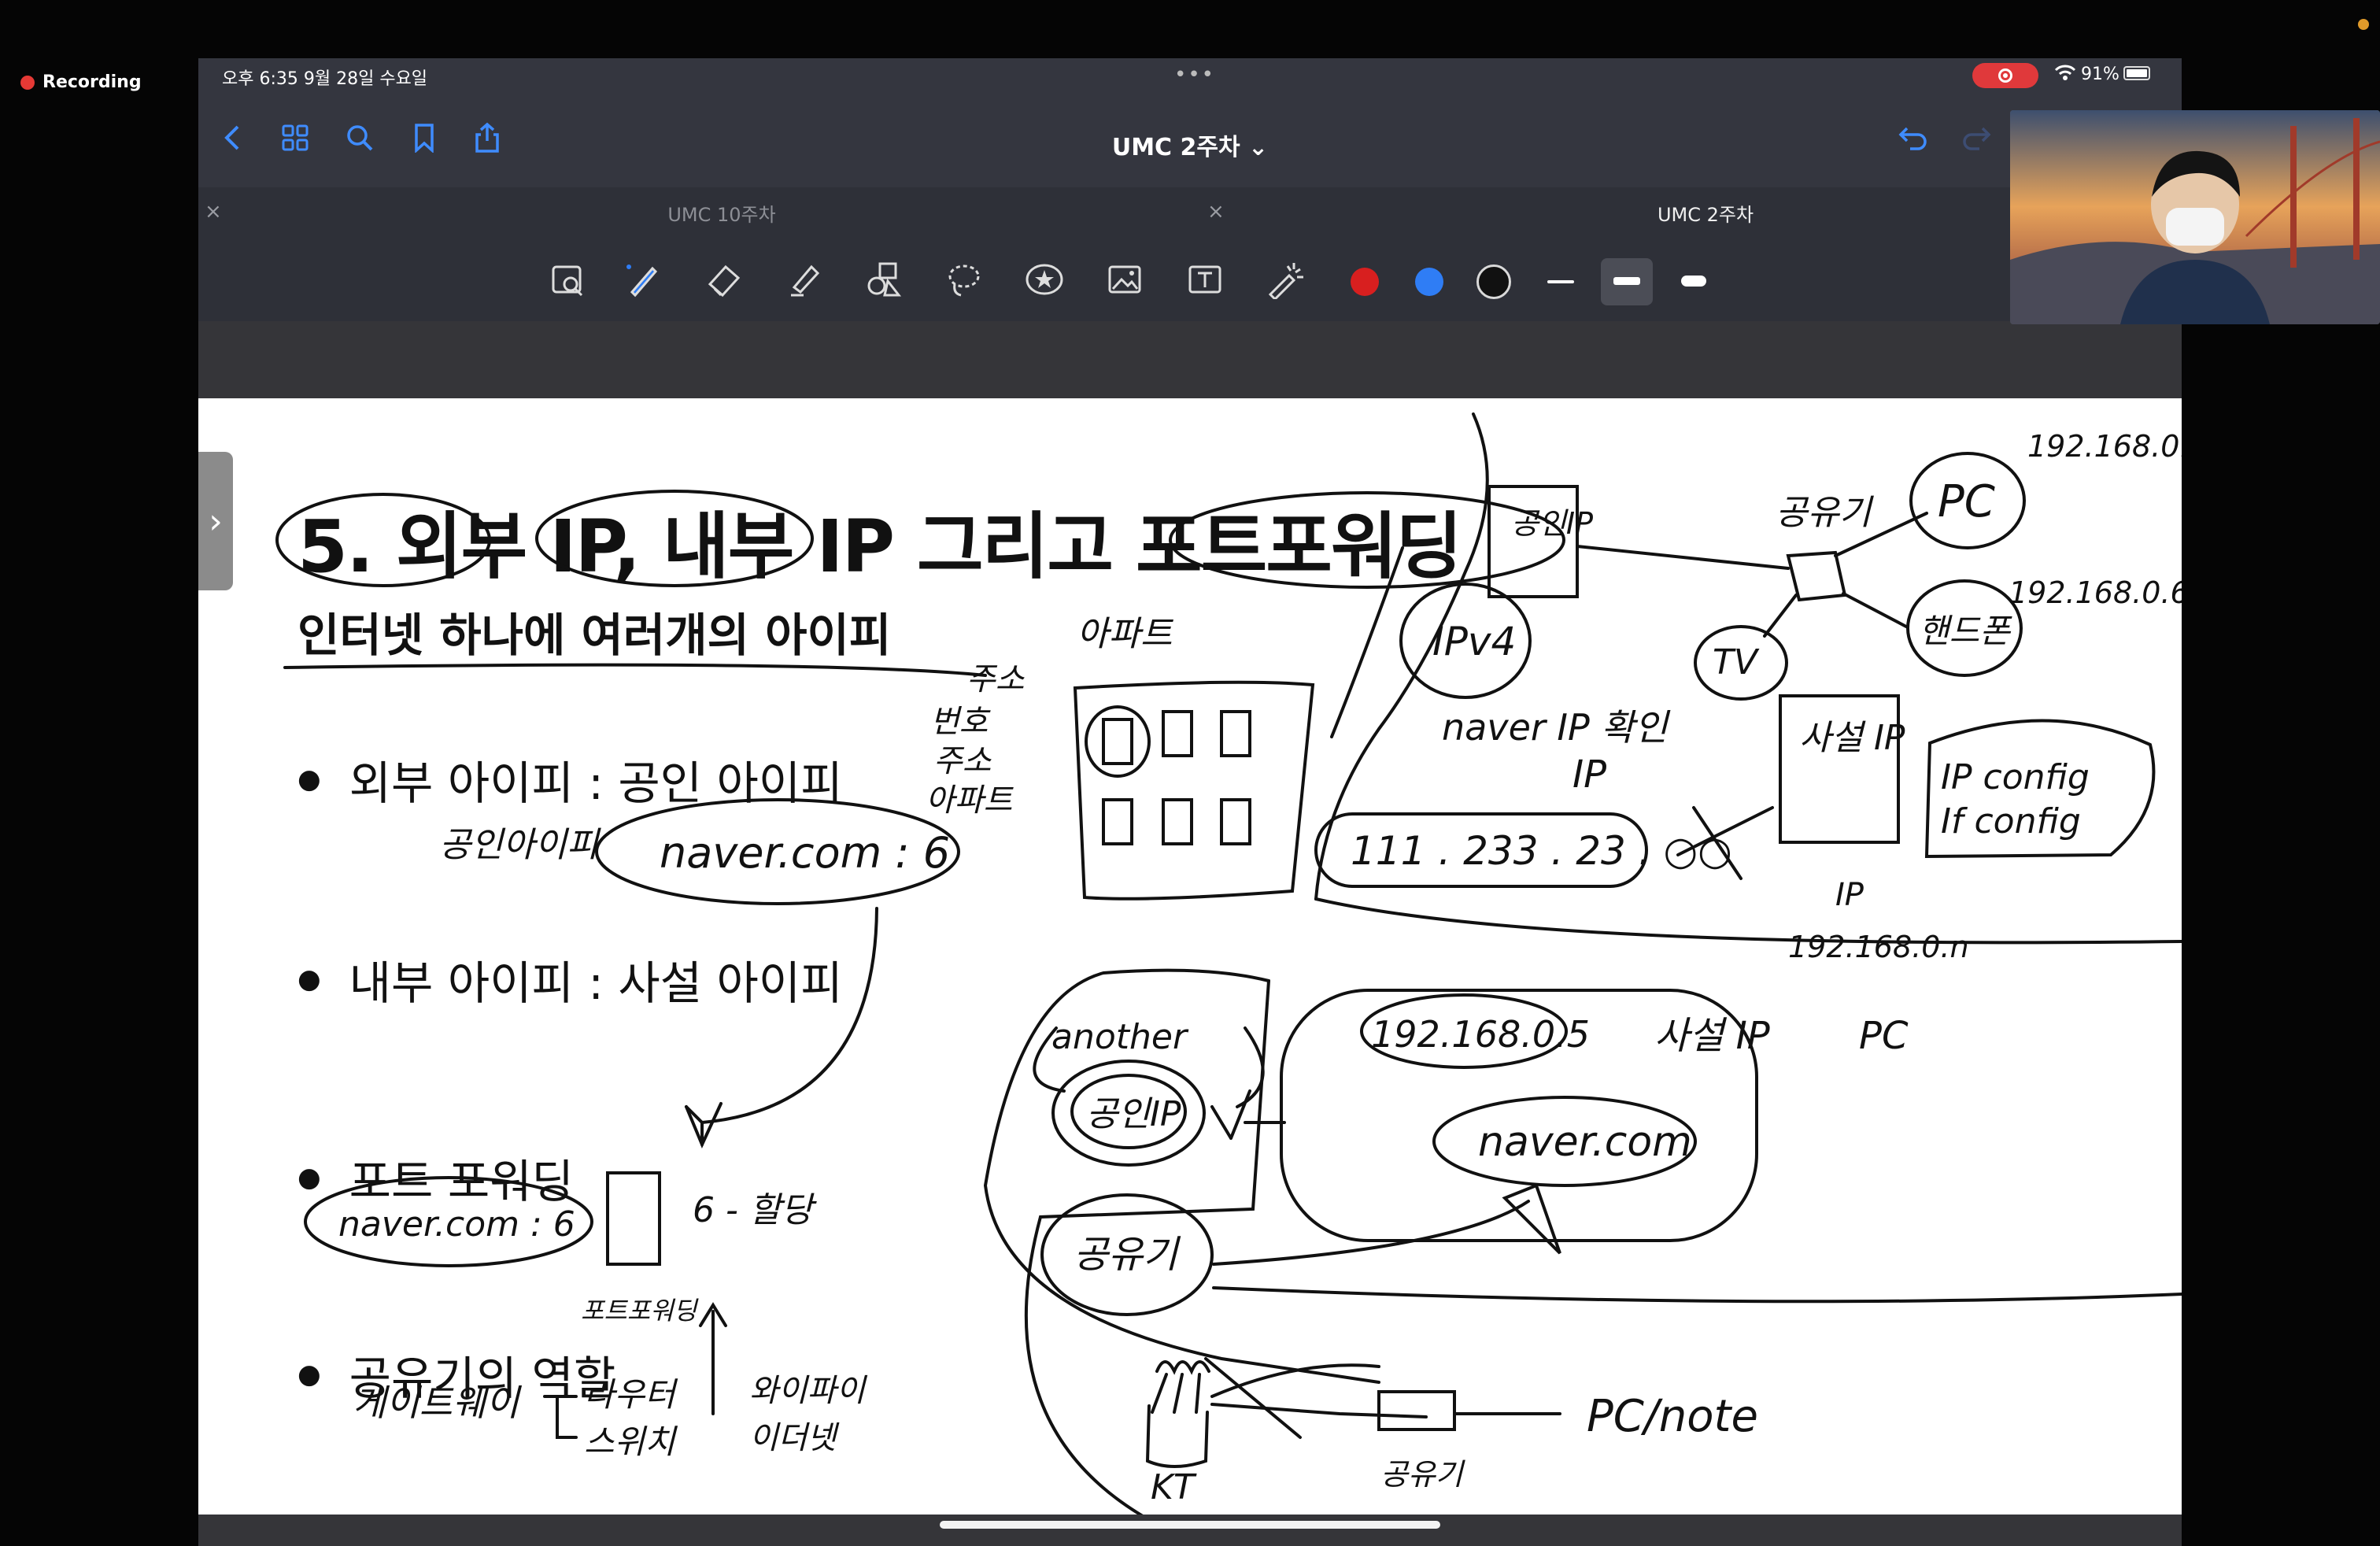  Describe the element at coordinates (631, 1442) in the screenshot. I see `ink-switch: 스위치` at that location.